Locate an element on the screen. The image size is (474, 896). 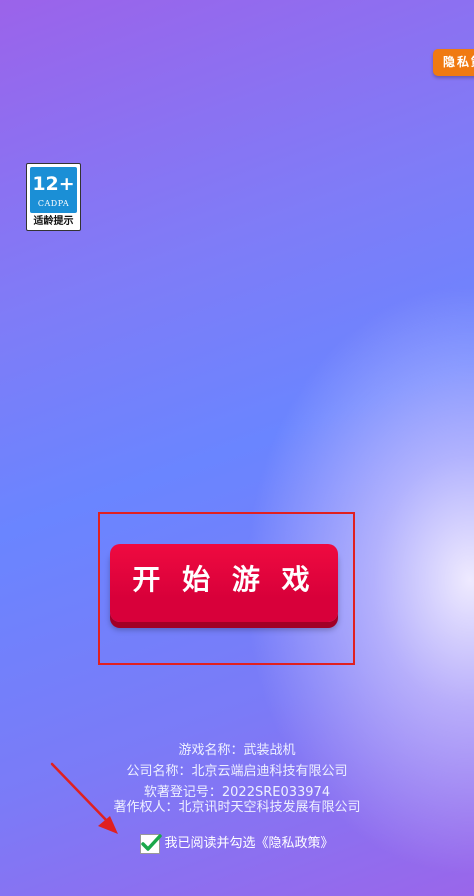
checkmark-icon is located at coordinates (152, 842).